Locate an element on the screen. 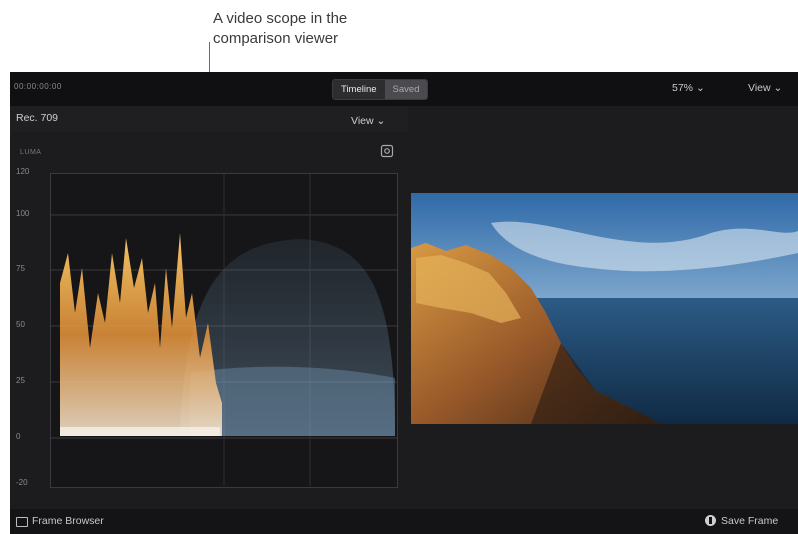 The image size is (798, 534). scope-type-label: LUMA is located at coordinates (31, 152).